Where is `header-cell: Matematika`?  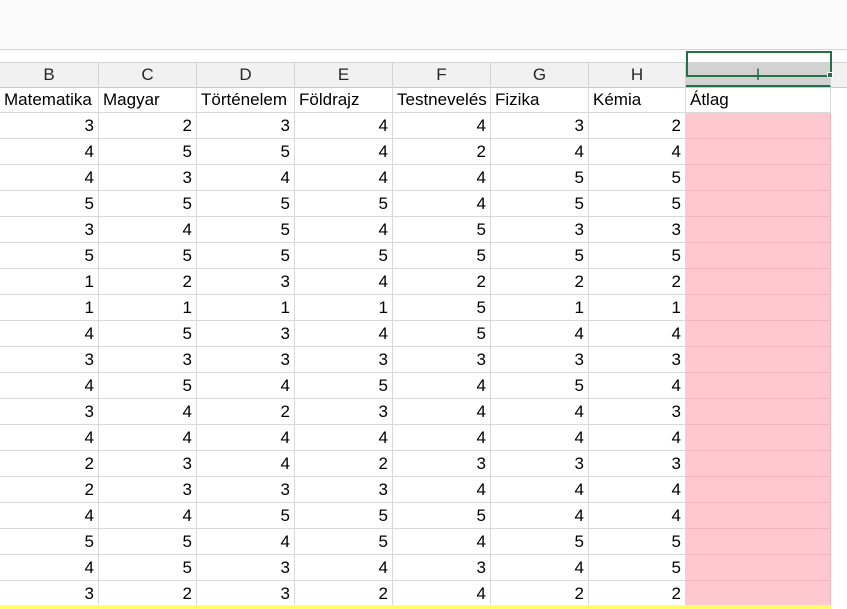
header-cell: Matematika is located at coordinates (49, 100).